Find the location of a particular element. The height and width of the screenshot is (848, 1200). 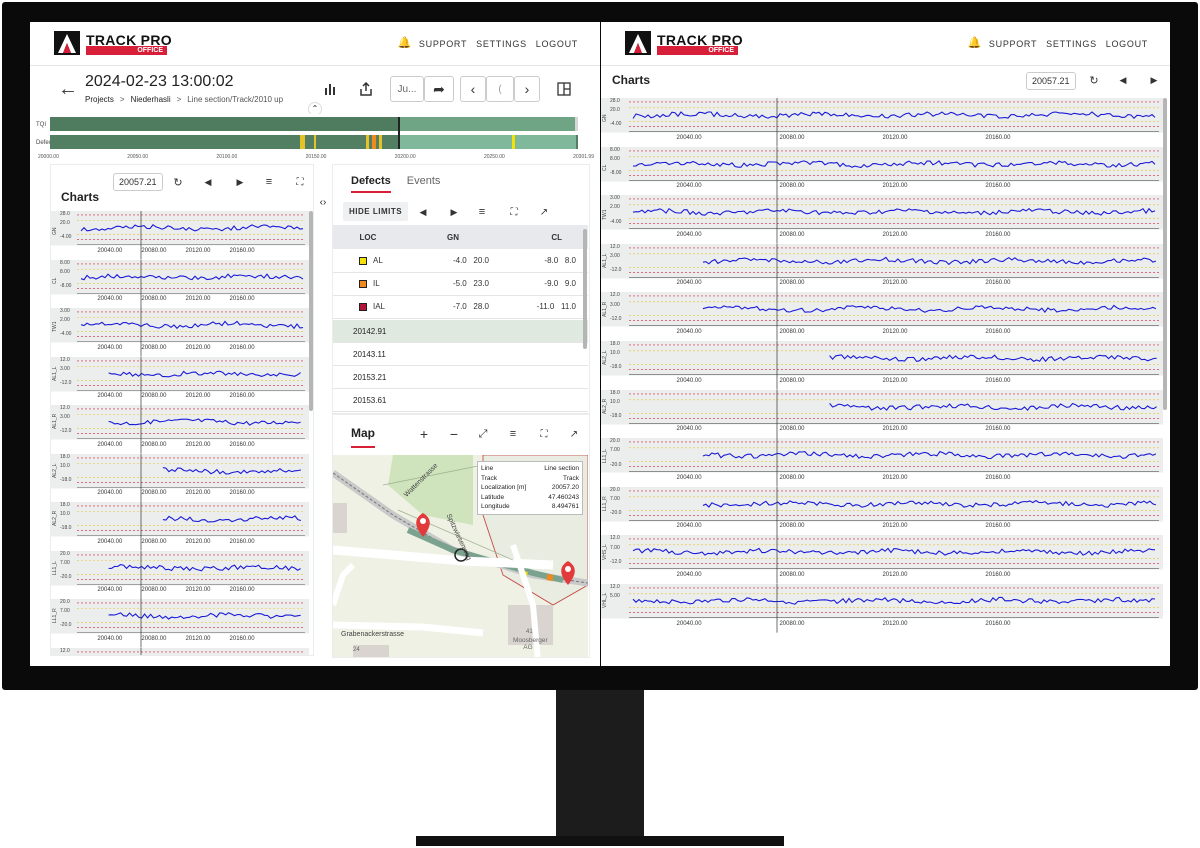

col-header-gn: GN is located at coordinates (453, 237).